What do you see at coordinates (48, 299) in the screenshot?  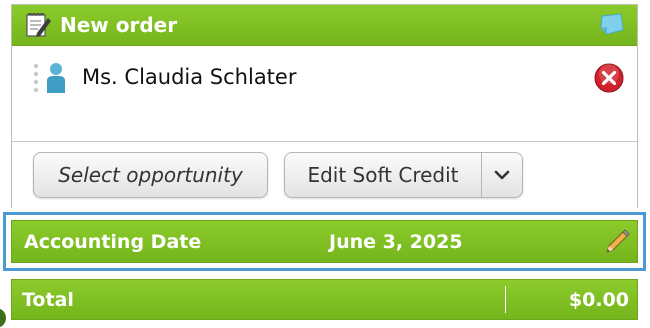 I see `total-label: Total` at bounding box center [48, 299].